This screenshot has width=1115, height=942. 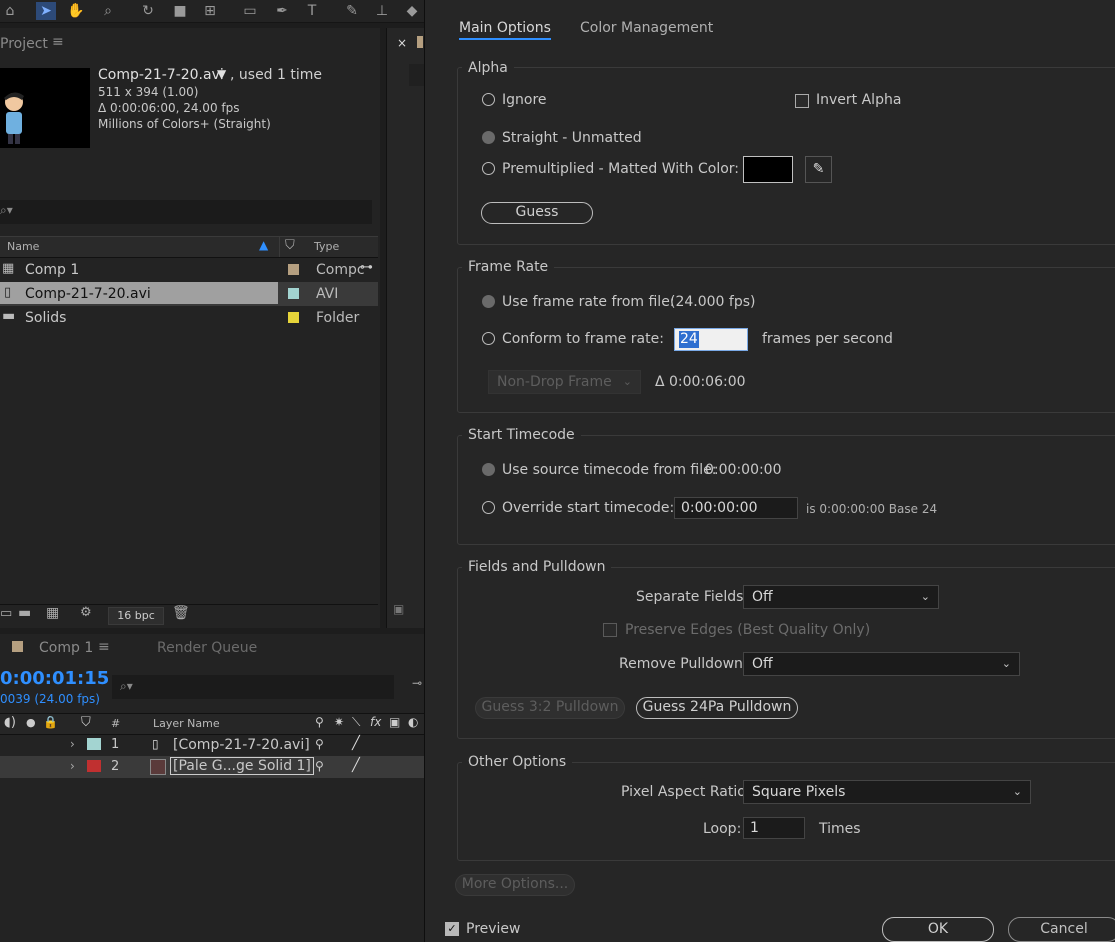 I want to click on layer-name: [Pale G...ge Solid 1], so click(x=242, y=766).